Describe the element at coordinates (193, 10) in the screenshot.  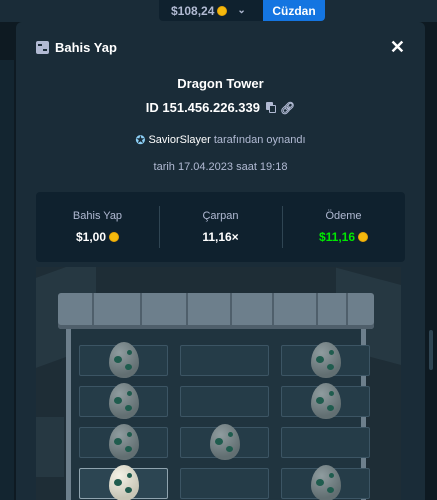
I see `balance-amount: $108,24` at that location.